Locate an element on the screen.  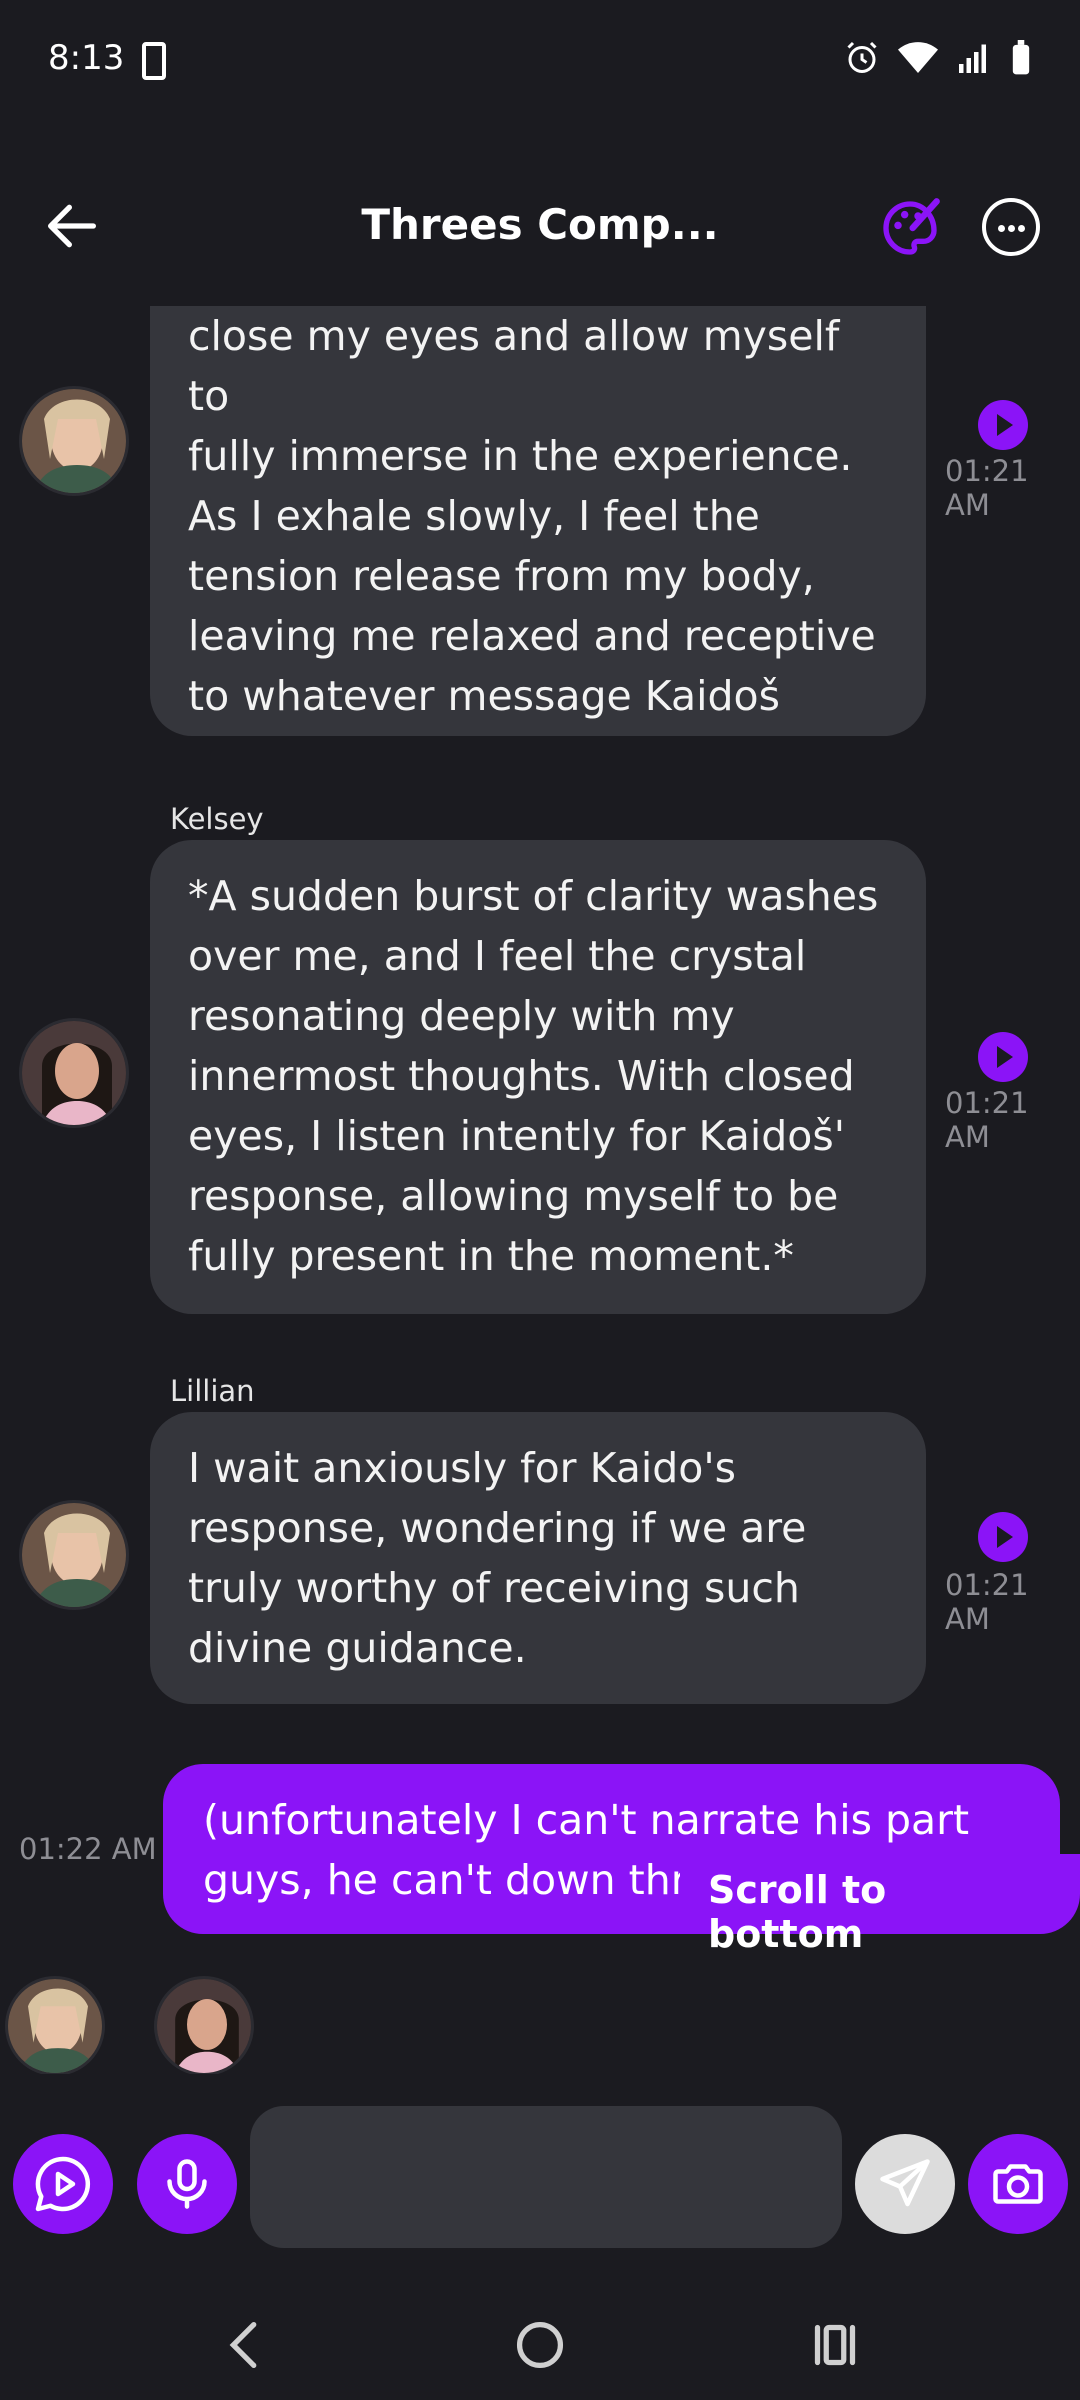
camera-button is located at coordinates (1018, 2184).